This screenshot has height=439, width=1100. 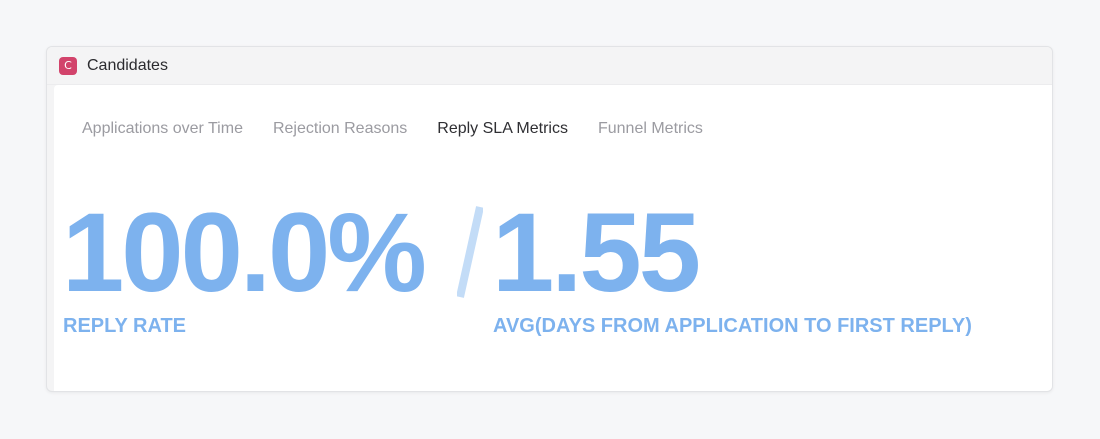 I want to click on tab-applications-over-time: Applications over Time, so click(x=162, y=129).